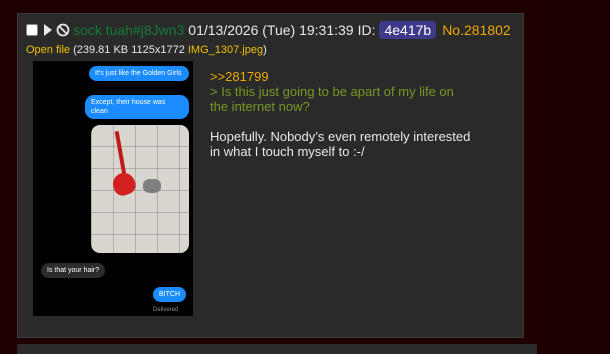  I want to click on hair-clump, so click(152, 186).